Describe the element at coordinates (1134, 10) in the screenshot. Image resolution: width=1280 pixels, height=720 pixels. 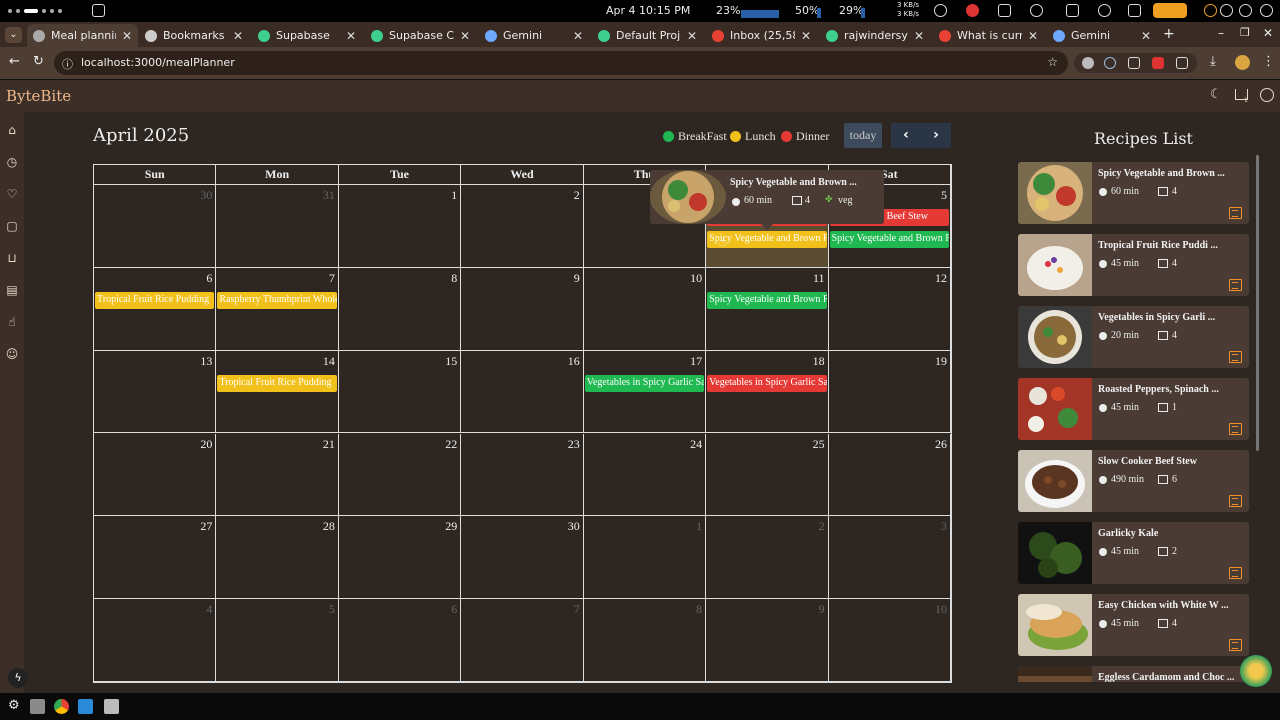
I see `clipboard-icon` at that location.